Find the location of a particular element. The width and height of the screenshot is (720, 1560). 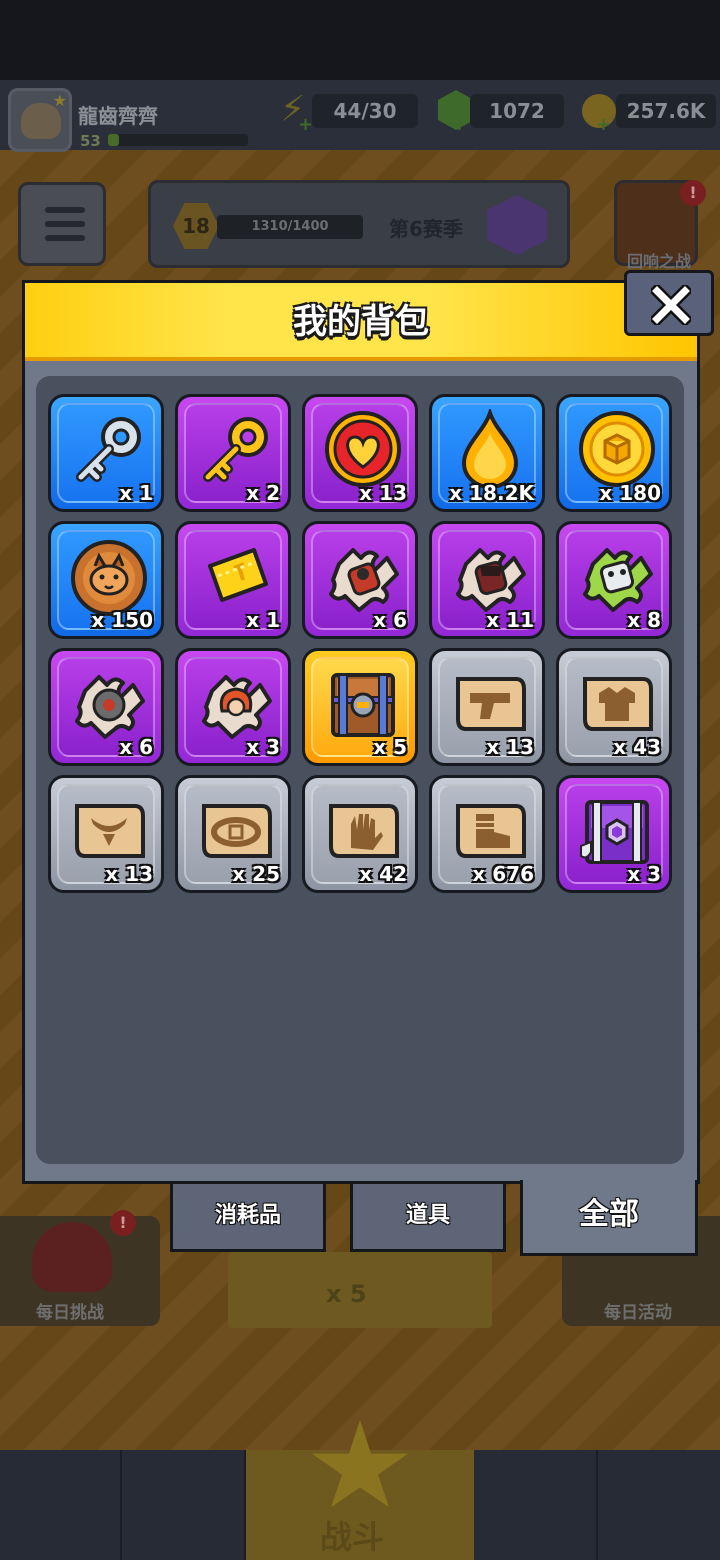

season-progress: 1310/1400 is located at coordinates (290, 227).